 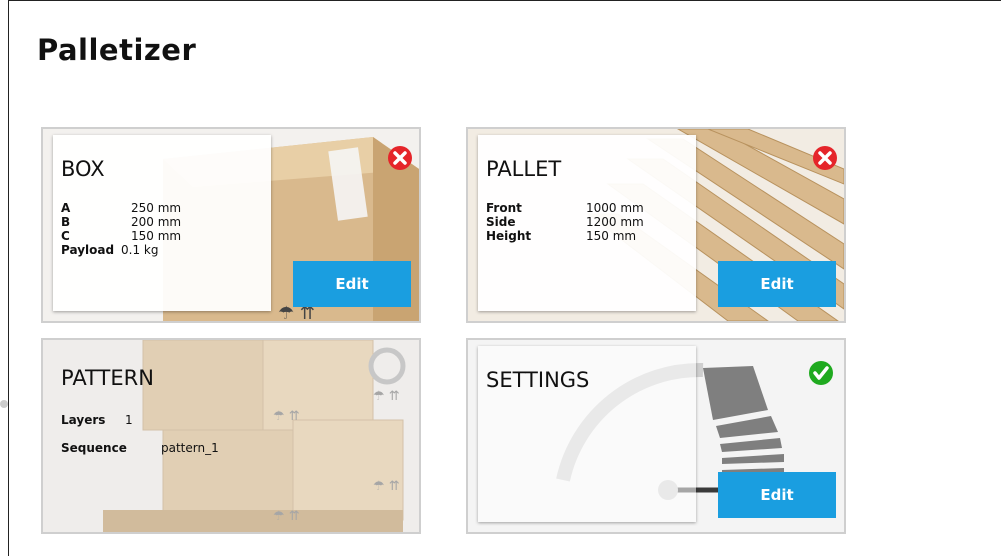 What do you see at coordinates (110, 250) in the screenshot?
I see `box-row-payload: Payload 0.1 kg` at bounding box center [110, 250].